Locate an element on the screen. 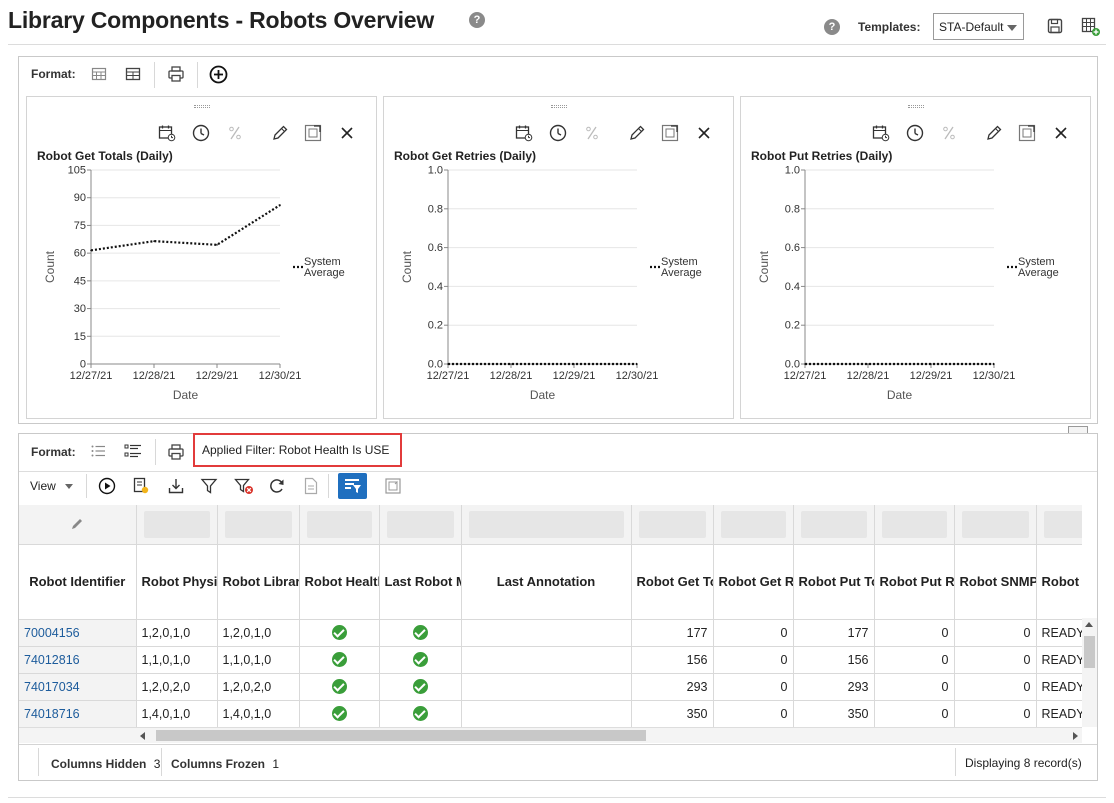 This screenshot has height=803, width=1114. refresh-icon is located at coordinates (277, 486).